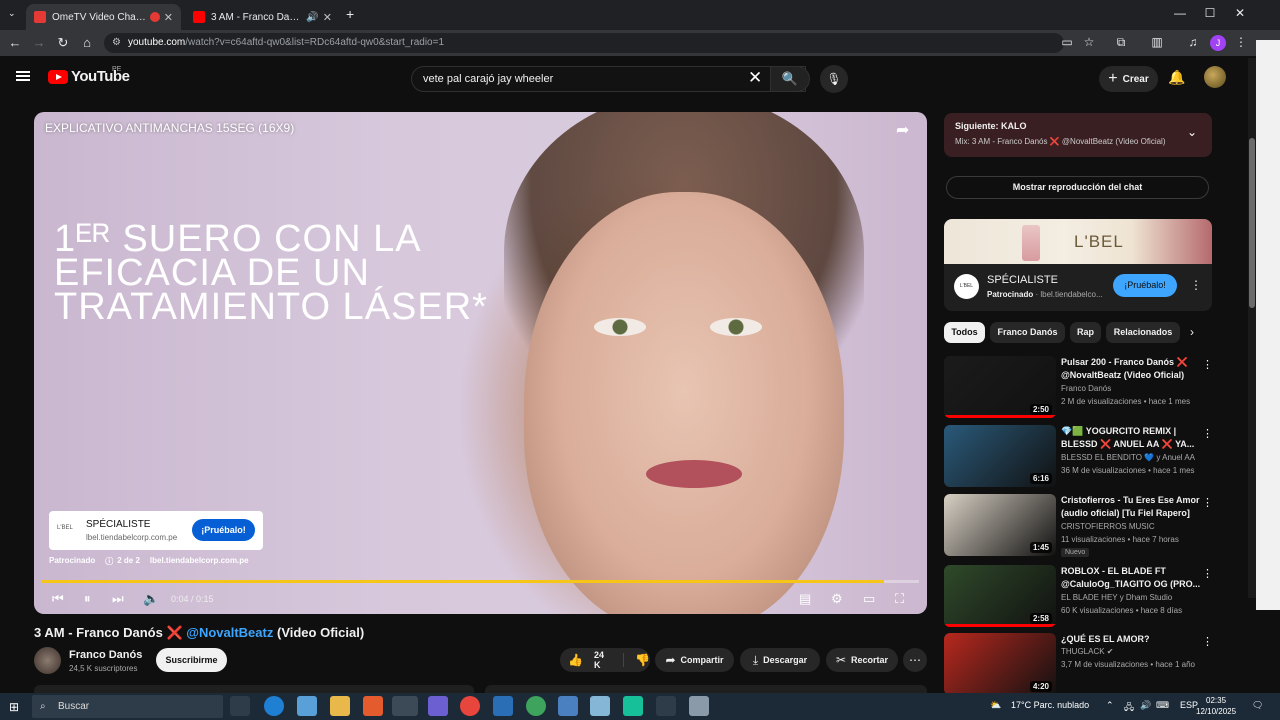  What do you see at coordinates (1050, 705) in the screenshot?
I see `weather-text: 17°C Parc. nublado` at bounding box center [1050, 705].